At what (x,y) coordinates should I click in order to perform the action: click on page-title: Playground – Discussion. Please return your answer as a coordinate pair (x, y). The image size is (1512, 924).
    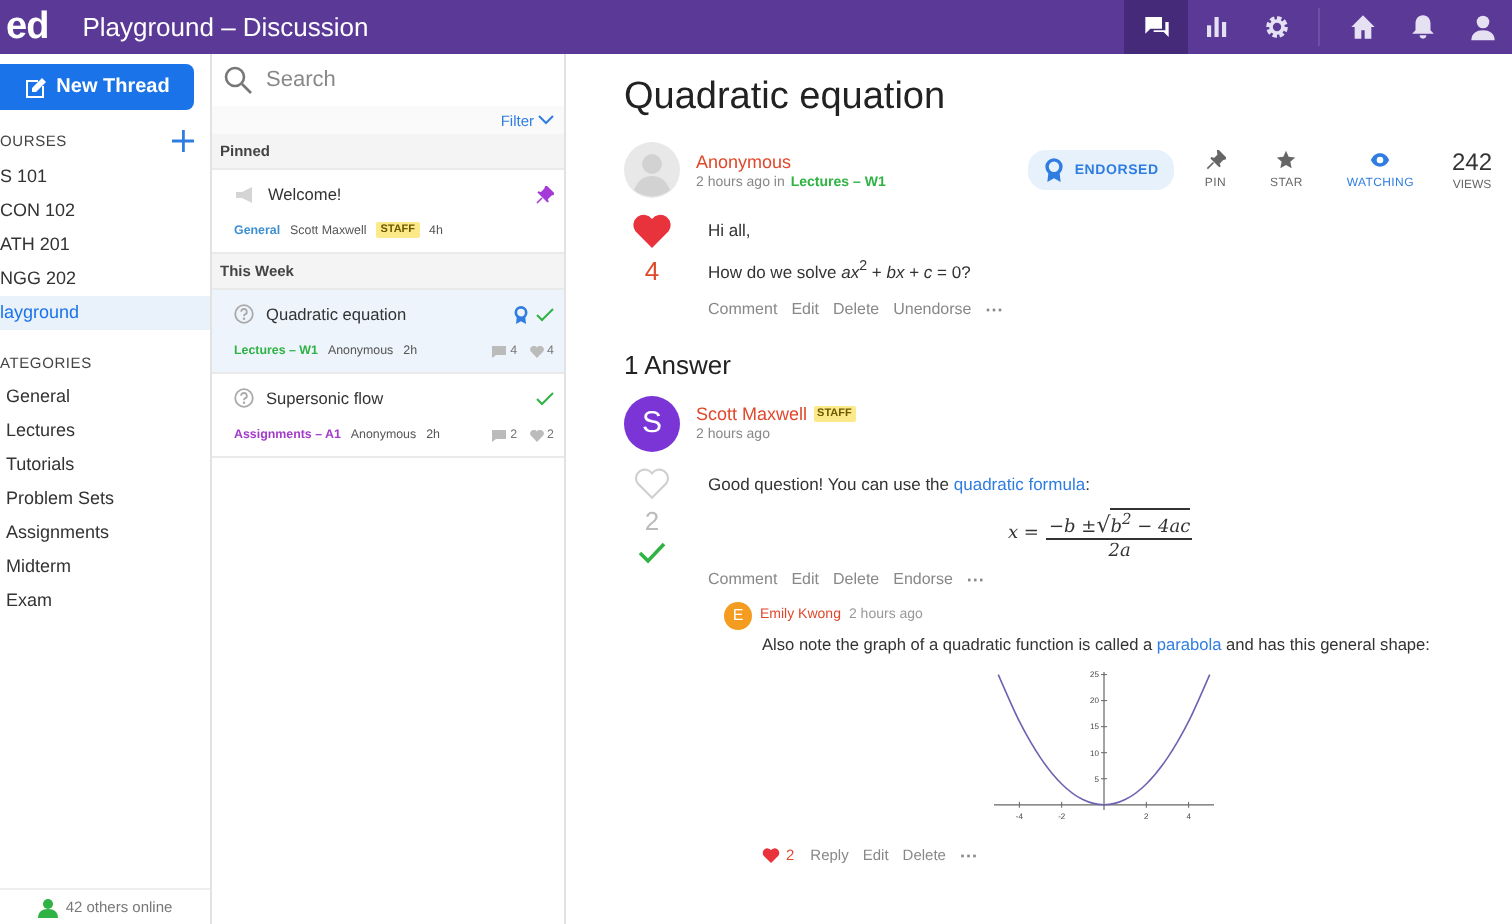
    Looking at the image, I should click on (225, 27).